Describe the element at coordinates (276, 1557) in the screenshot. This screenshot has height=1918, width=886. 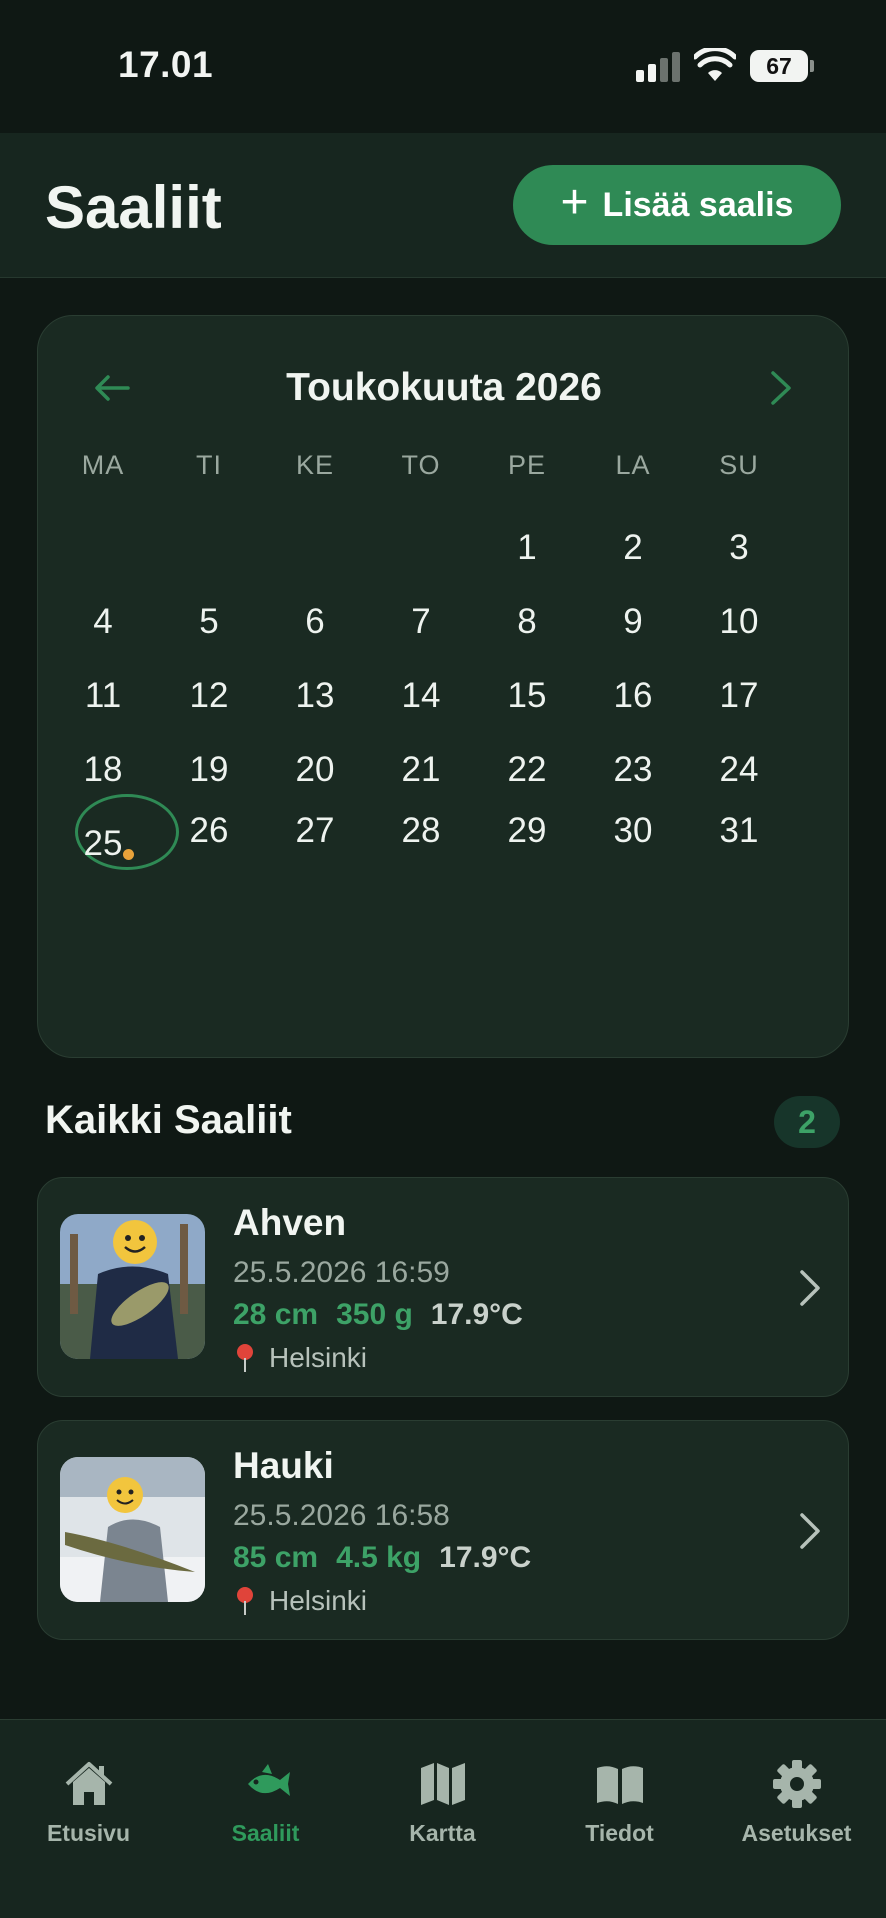
I see `catch-length: 85 cm` at that location.